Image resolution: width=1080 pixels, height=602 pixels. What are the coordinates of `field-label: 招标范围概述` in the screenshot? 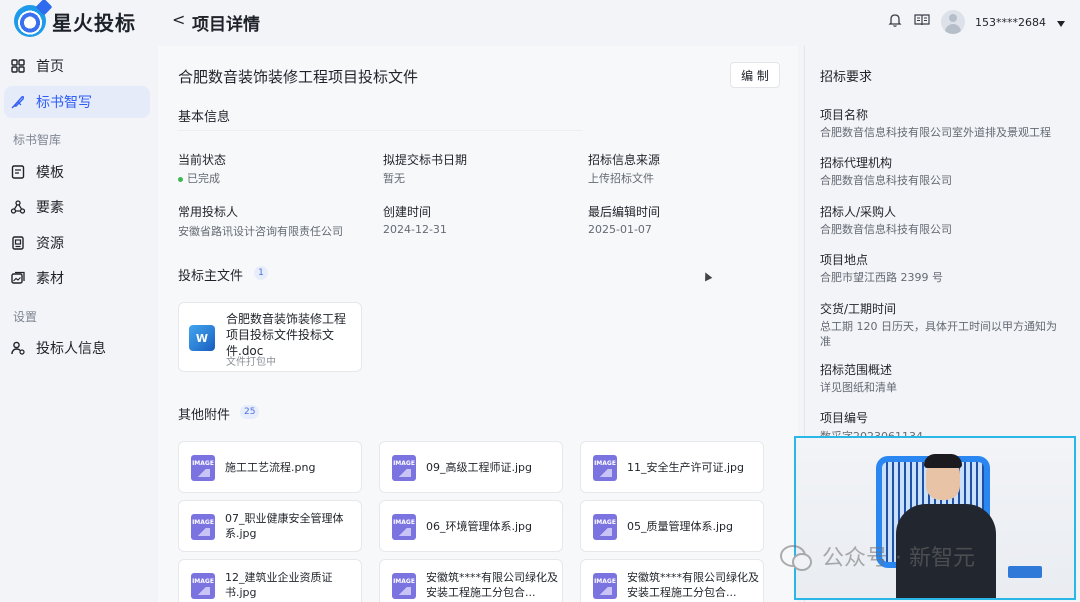 It's located at (856, 370).